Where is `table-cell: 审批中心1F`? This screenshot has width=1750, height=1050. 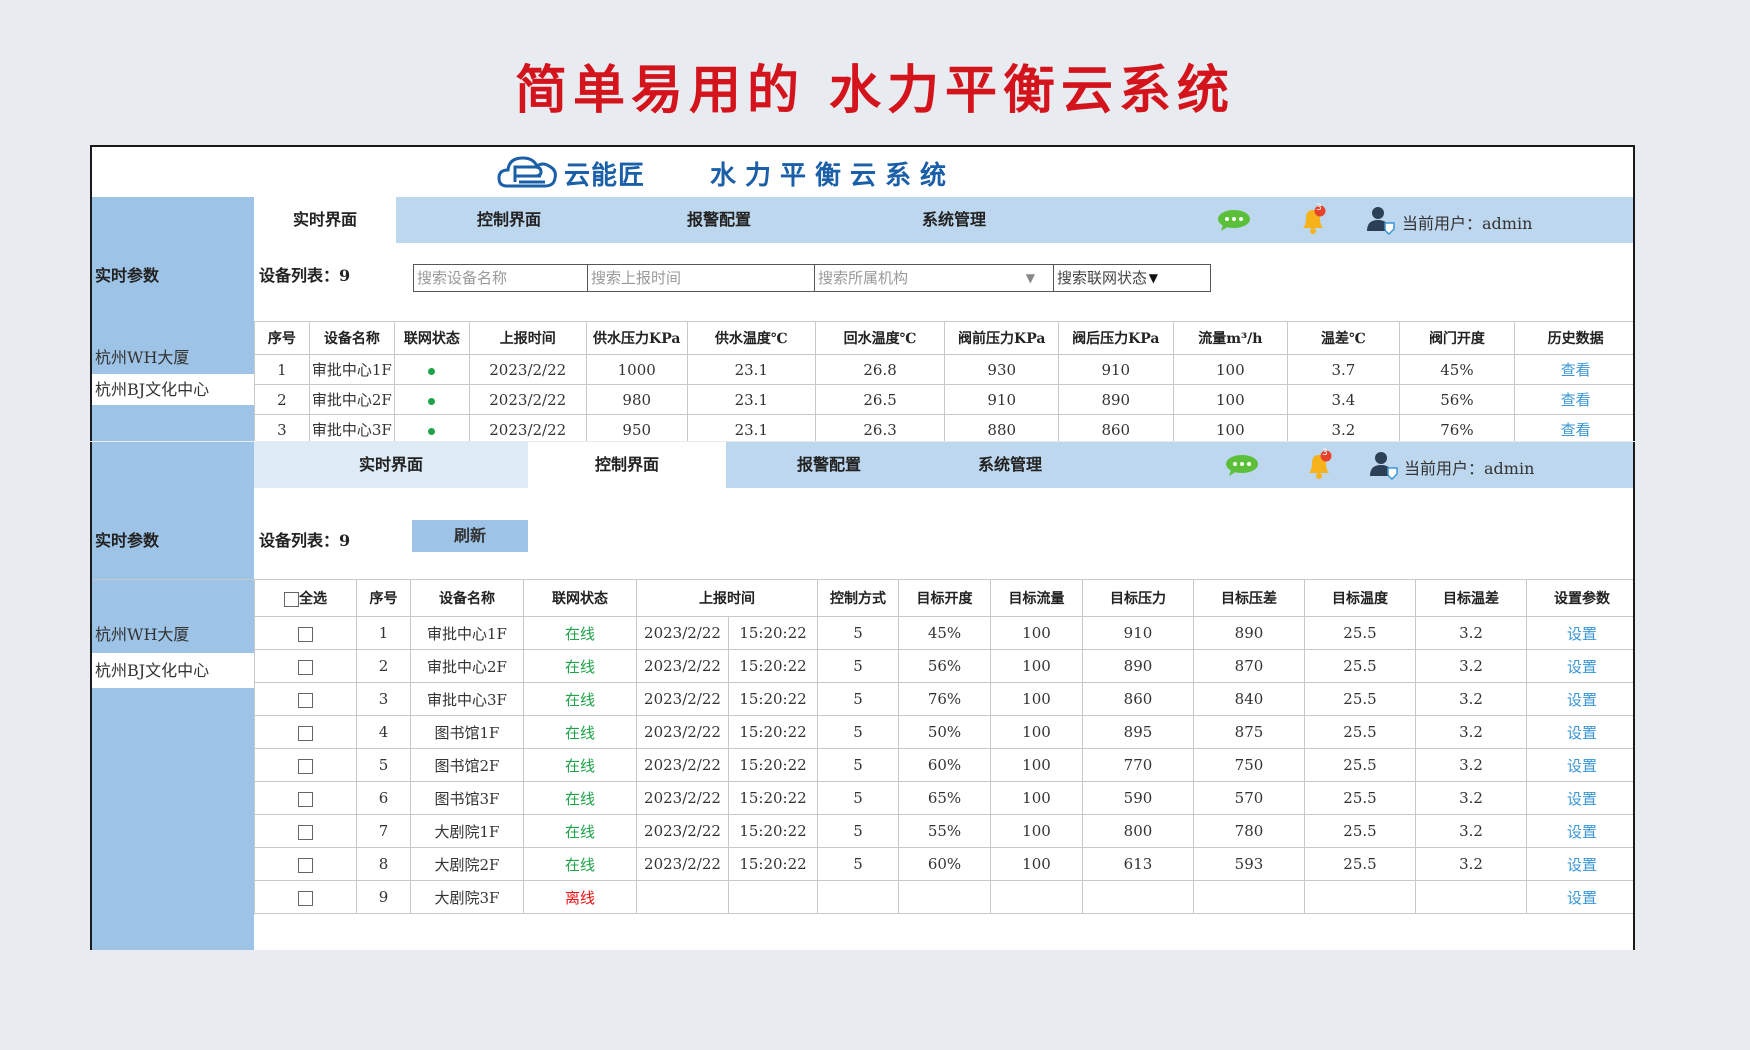
table-cell: 审批中心1F is located at coordinates (467, 633).